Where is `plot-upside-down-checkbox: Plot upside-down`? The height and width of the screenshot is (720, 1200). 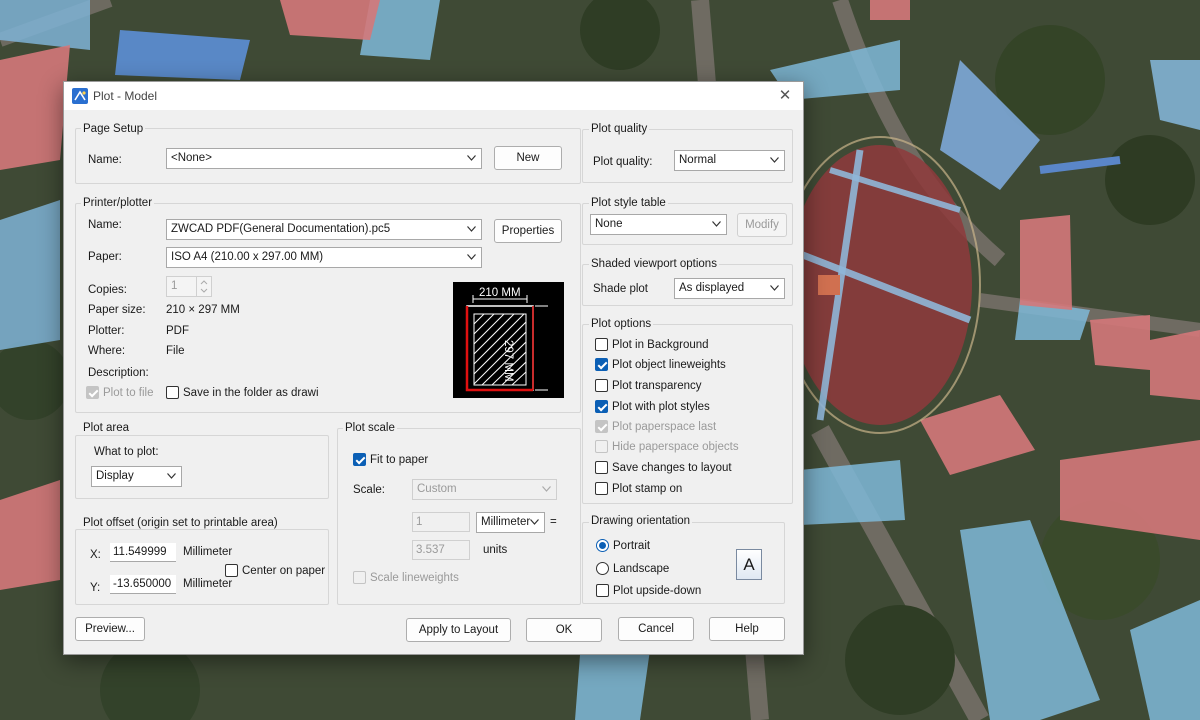
plot-upside-down-checkbox: Plot upside-down is located at coordinates (648, 590).